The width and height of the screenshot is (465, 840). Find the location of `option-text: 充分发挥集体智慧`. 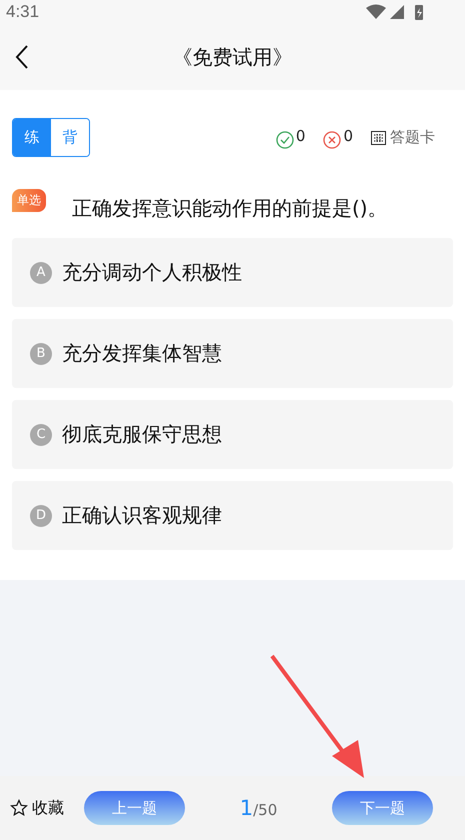

option-text: 充分发挥集体智慧 is located at coordinates (142, 353).